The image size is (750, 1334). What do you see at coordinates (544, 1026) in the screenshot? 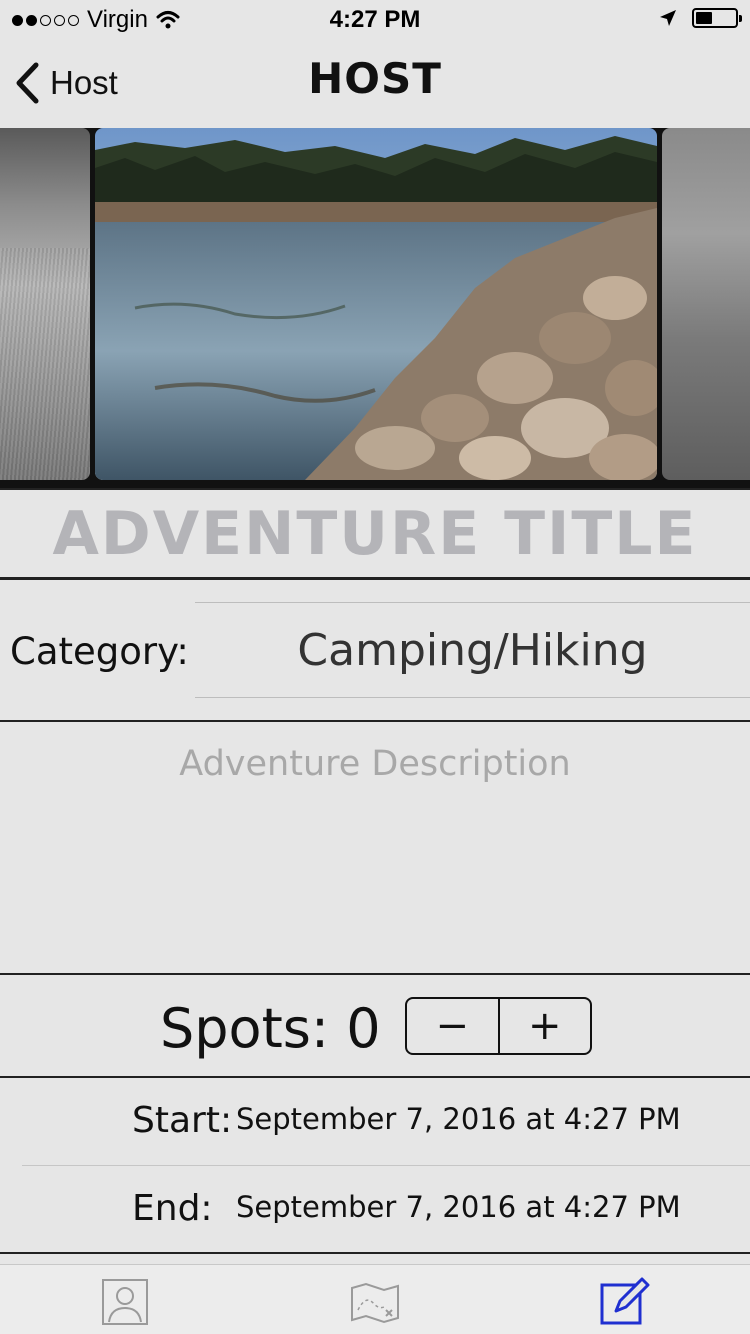
I see `increment-button: +` at bounding box center [544, 1026].